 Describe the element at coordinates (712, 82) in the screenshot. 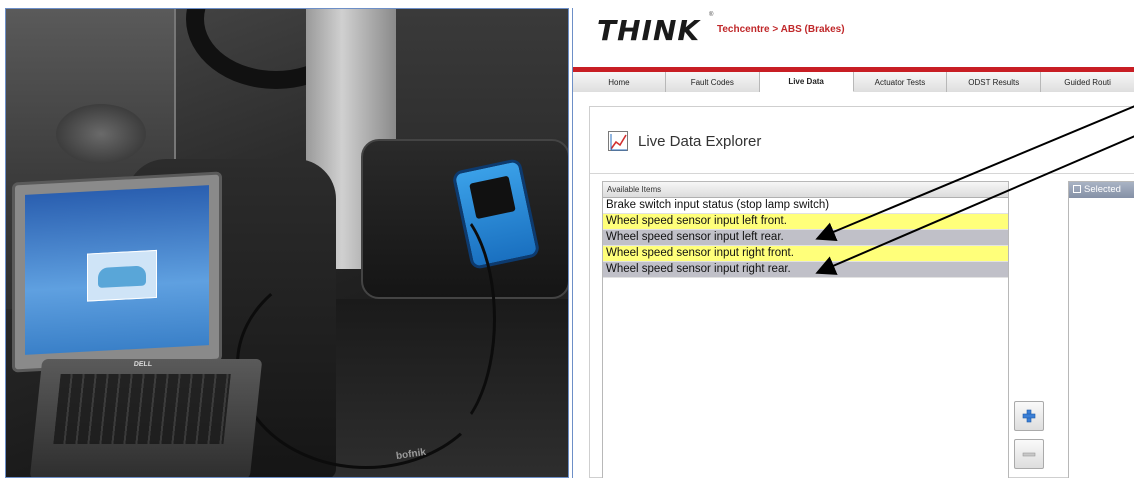

I see `tab-fault-codes: Fault Codes` at that location.